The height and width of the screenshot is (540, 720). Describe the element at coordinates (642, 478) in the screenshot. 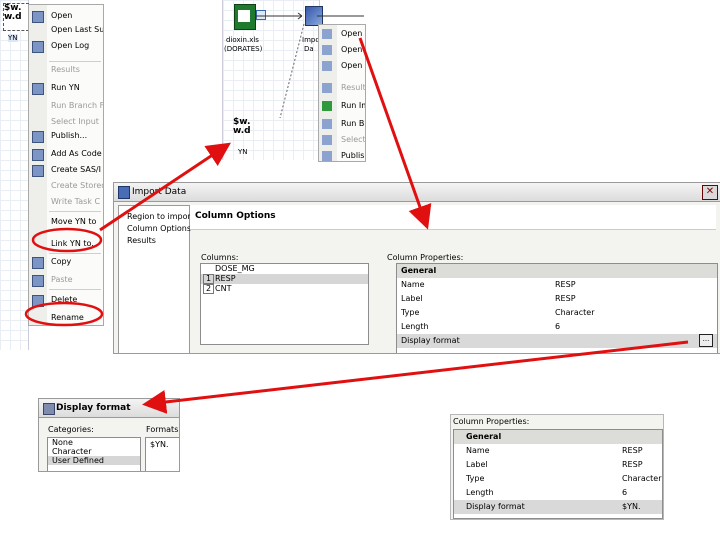

I see `result-prop-value: Character` at that location.